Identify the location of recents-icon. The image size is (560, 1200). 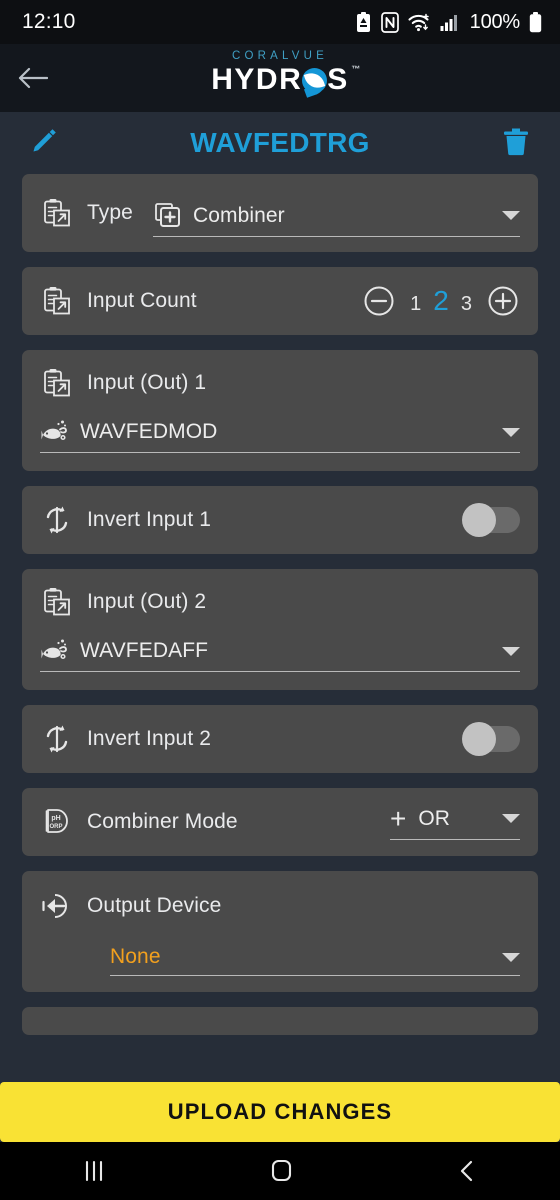
(94, 1171).